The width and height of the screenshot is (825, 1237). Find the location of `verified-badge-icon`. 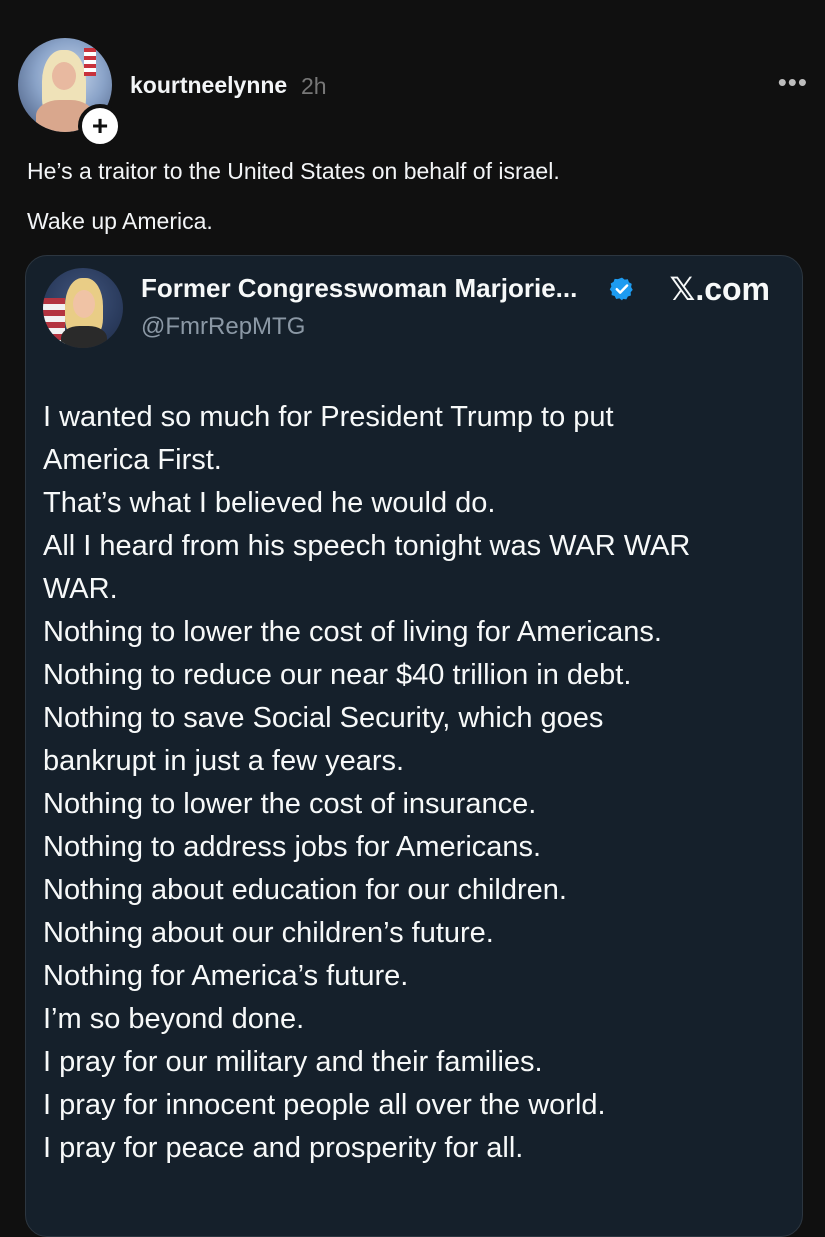

verified-badge-icon is located at coordinates (621, 289).